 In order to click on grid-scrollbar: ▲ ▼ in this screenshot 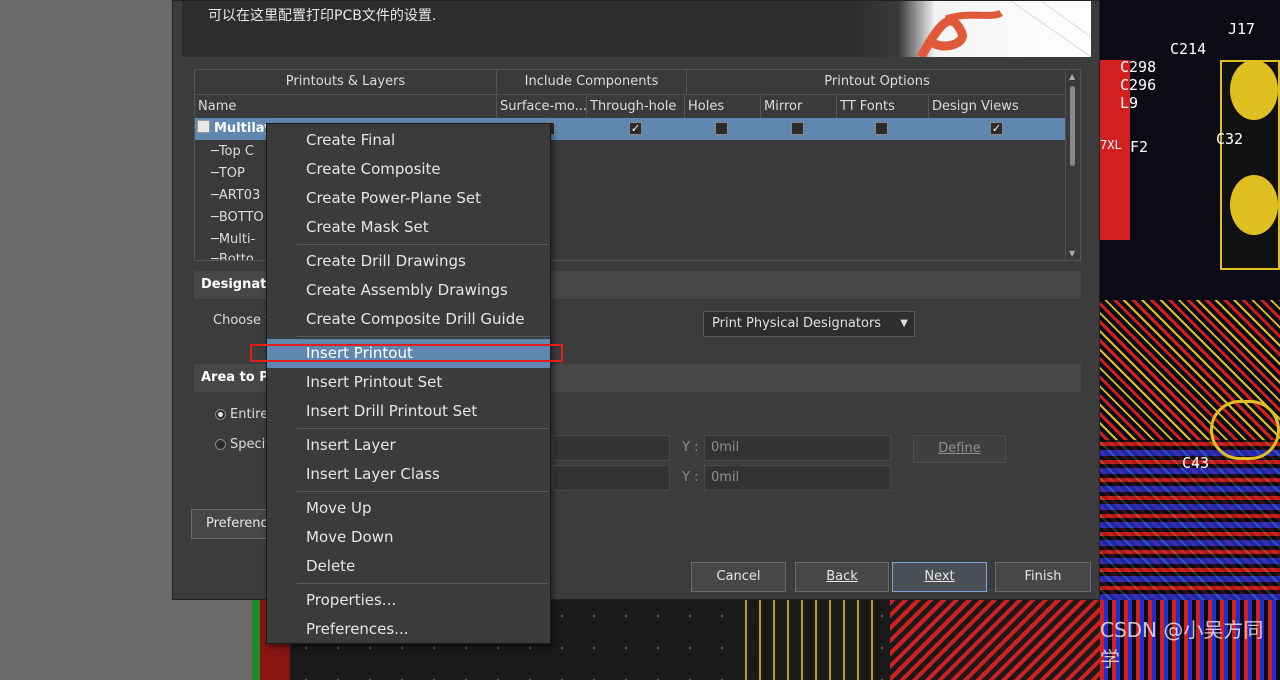, I will do `click(1072, 165)`.